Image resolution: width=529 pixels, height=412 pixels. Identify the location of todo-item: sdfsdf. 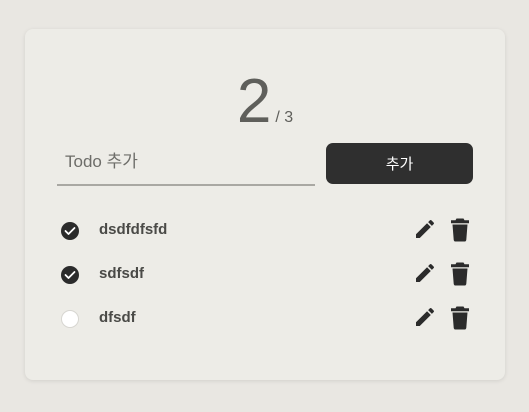
(265, 277).